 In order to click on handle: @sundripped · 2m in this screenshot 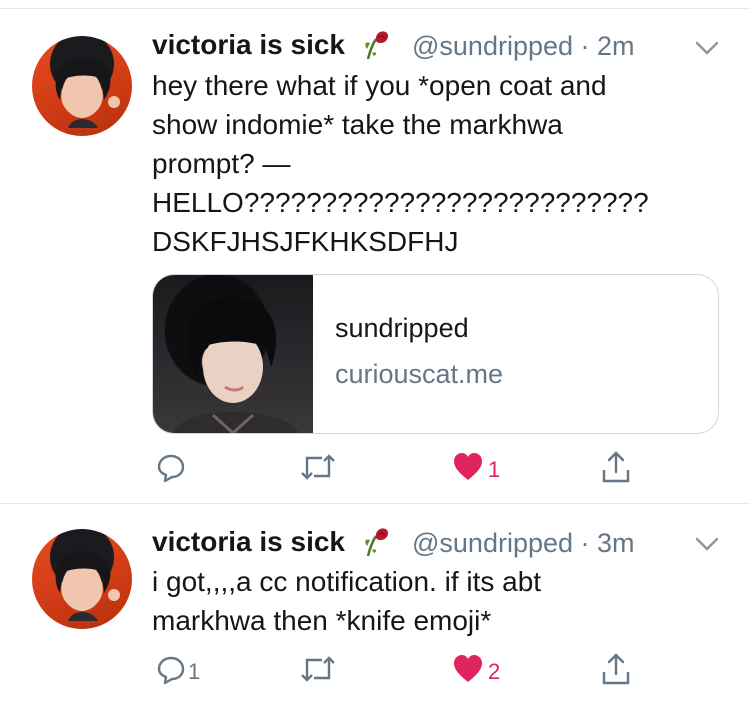, I will do `click(523, 46)`.